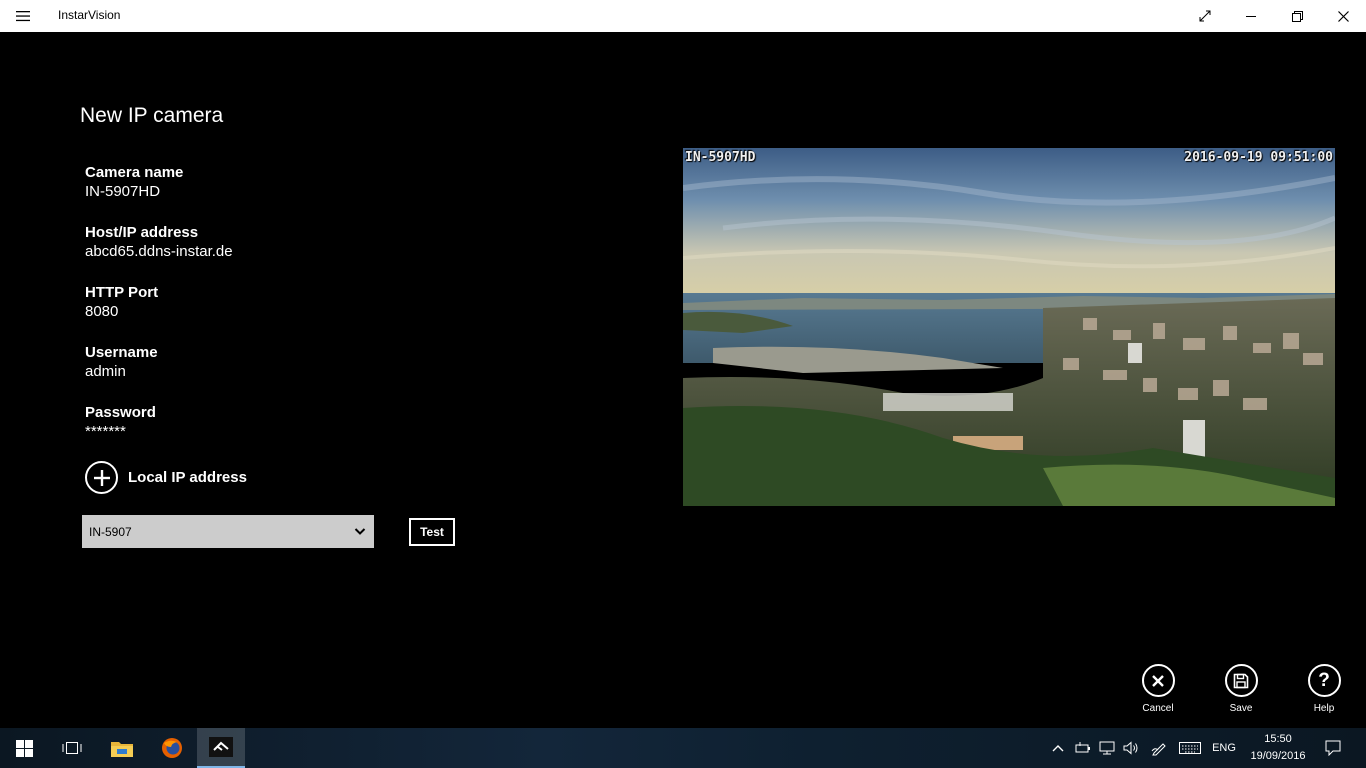 This screenshot has height=768, width=1366. I want to click on question-mark-icon: ?, so click(1324, 680).